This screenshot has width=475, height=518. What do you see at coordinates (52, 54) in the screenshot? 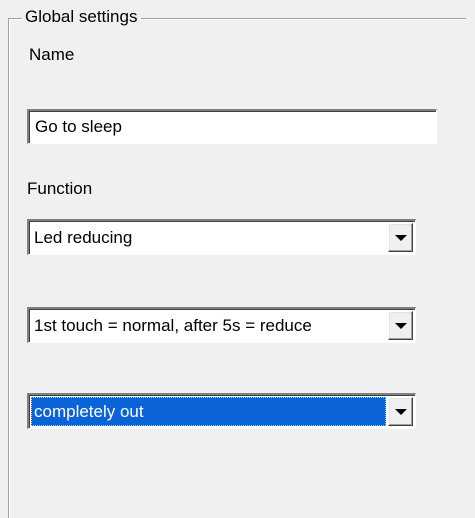
I see `name-label: Name` at bounding box center [52, 54].